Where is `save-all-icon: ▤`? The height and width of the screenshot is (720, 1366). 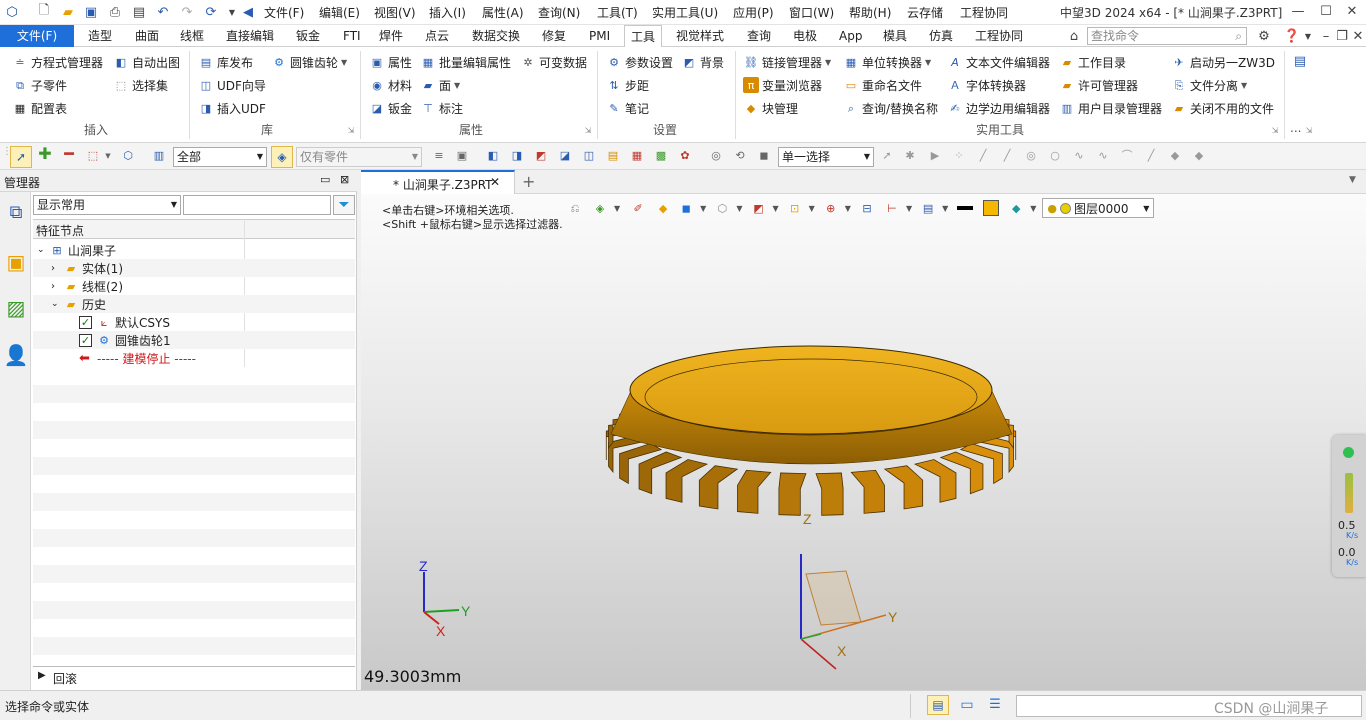
save-all-icon: ▤ is located at coordinates (139, 12).